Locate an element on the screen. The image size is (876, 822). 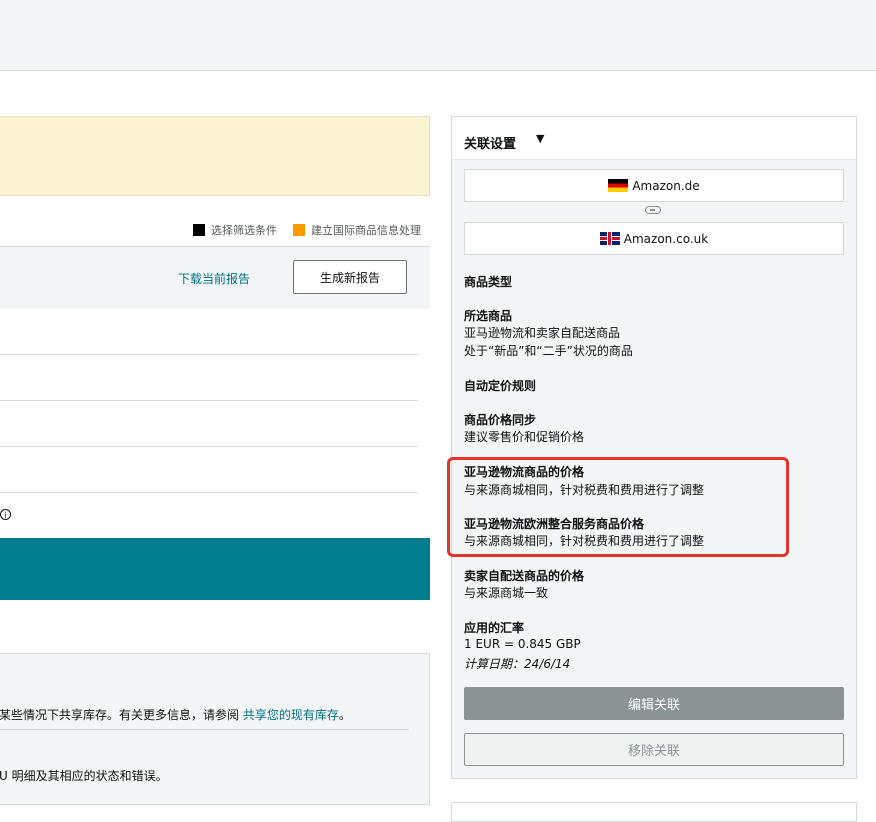
legend-orange-swatch is located at coordinates (299, 230).